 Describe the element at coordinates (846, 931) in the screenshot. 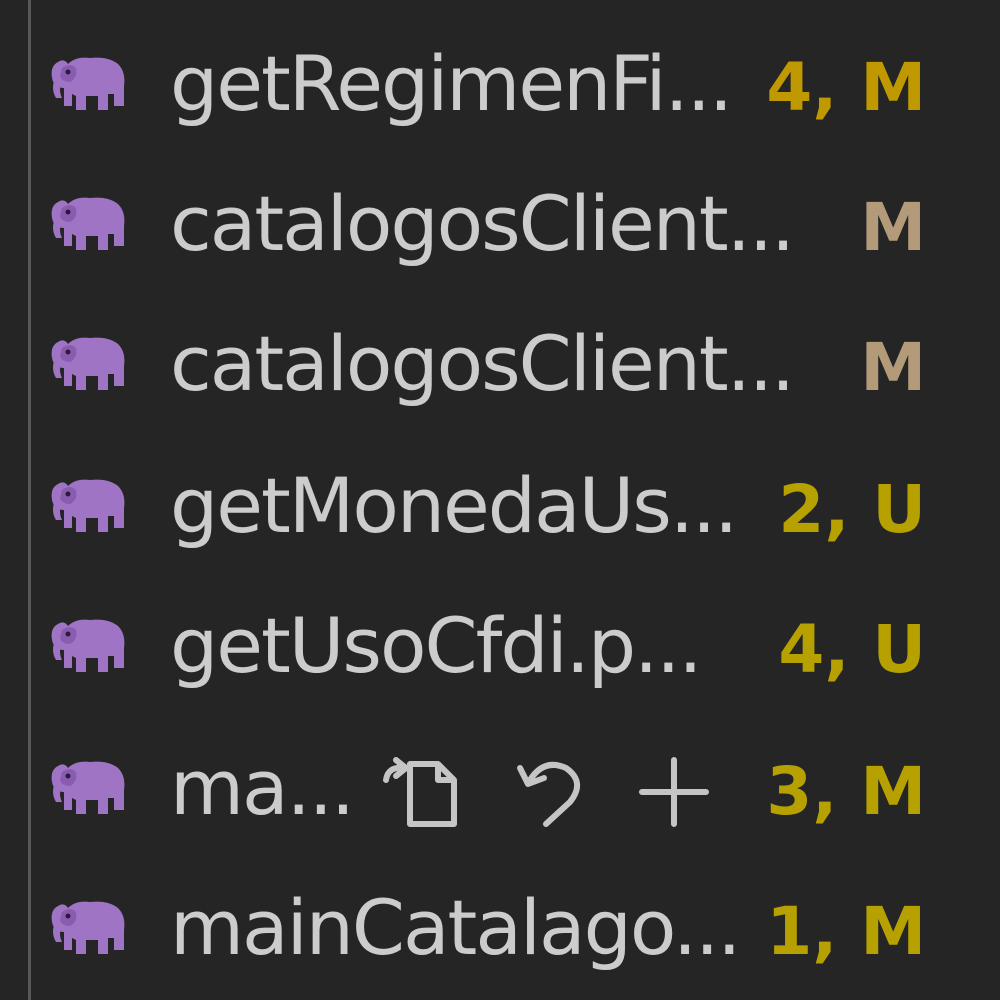

I see `status-badge: 1, M` at that location.